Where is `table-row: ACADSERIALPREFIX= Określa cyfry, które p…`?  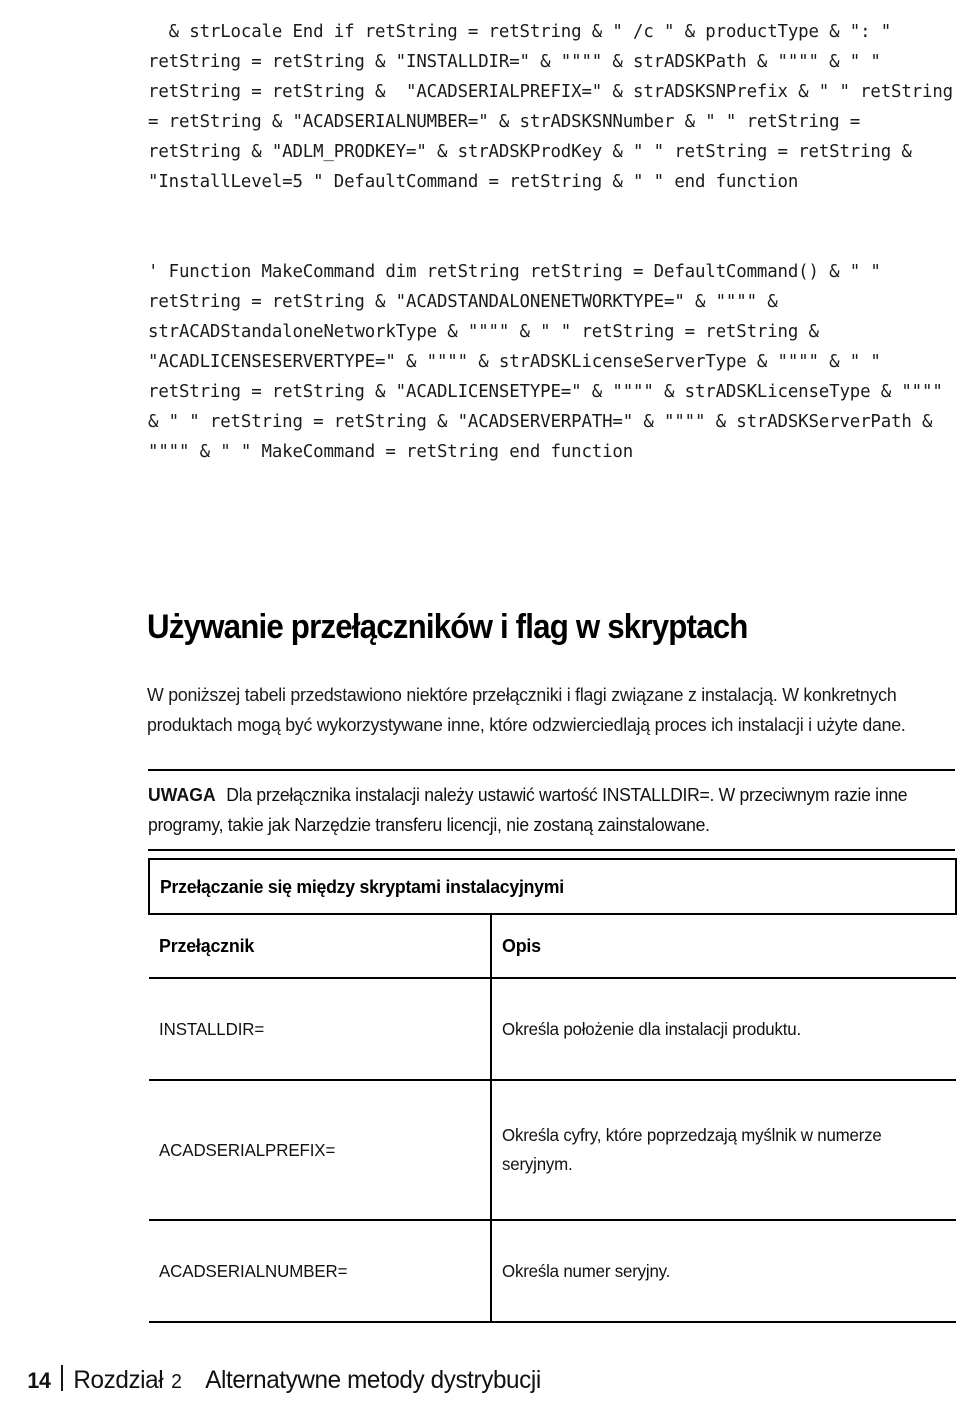 table-row: ACADSERIALPREFIX= Określa cyfry, które p… is located at coordinates (553, 1150).